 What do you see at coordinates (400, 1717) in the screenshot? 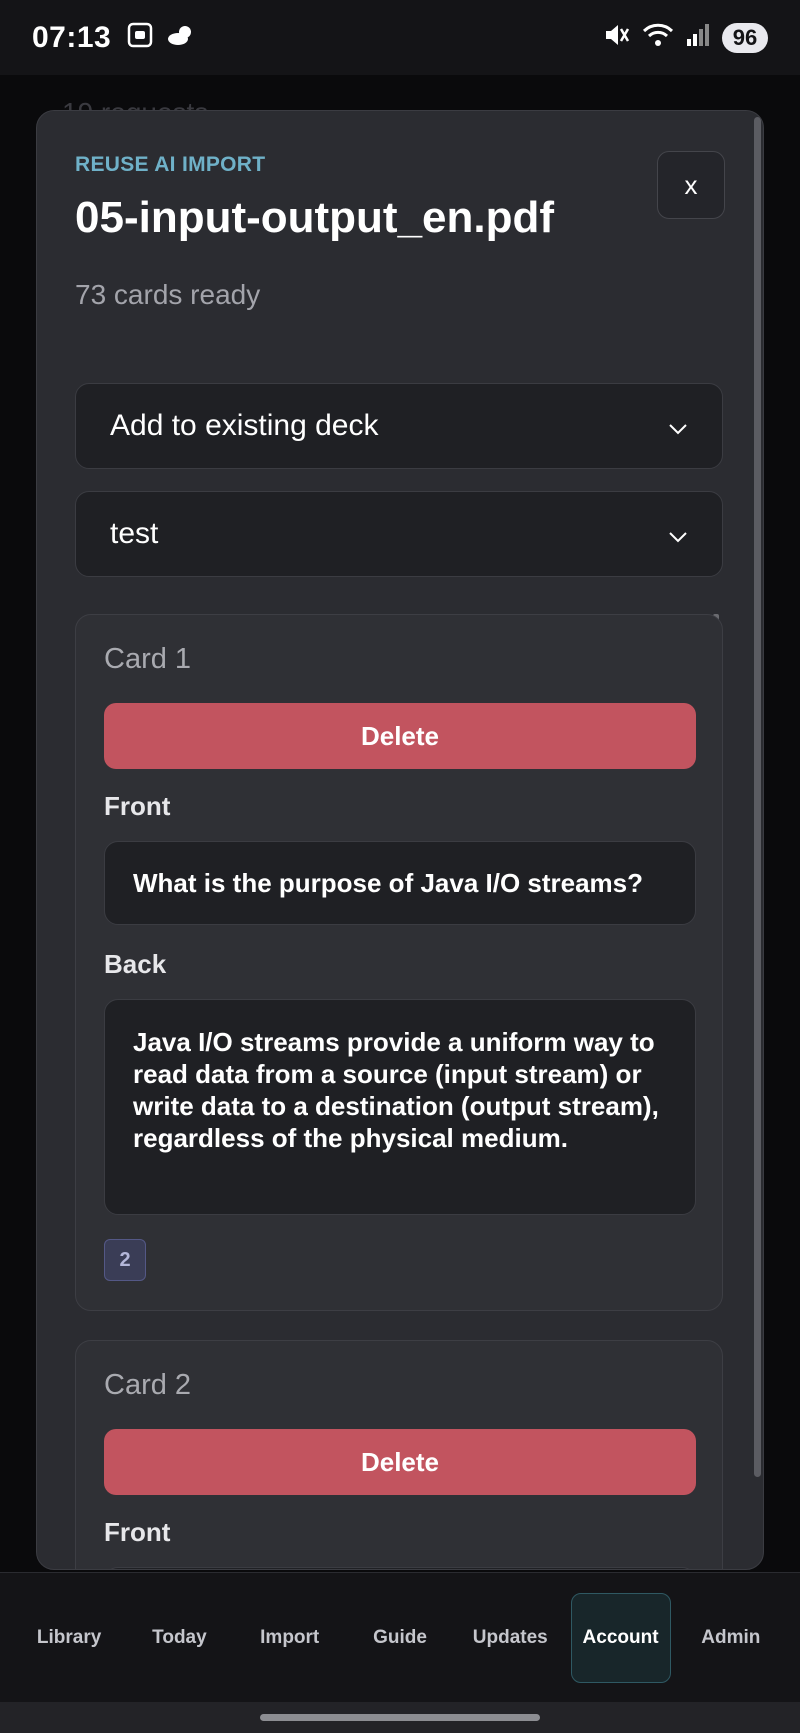
I see `home-indicator` at bounding box center [400, 1717].